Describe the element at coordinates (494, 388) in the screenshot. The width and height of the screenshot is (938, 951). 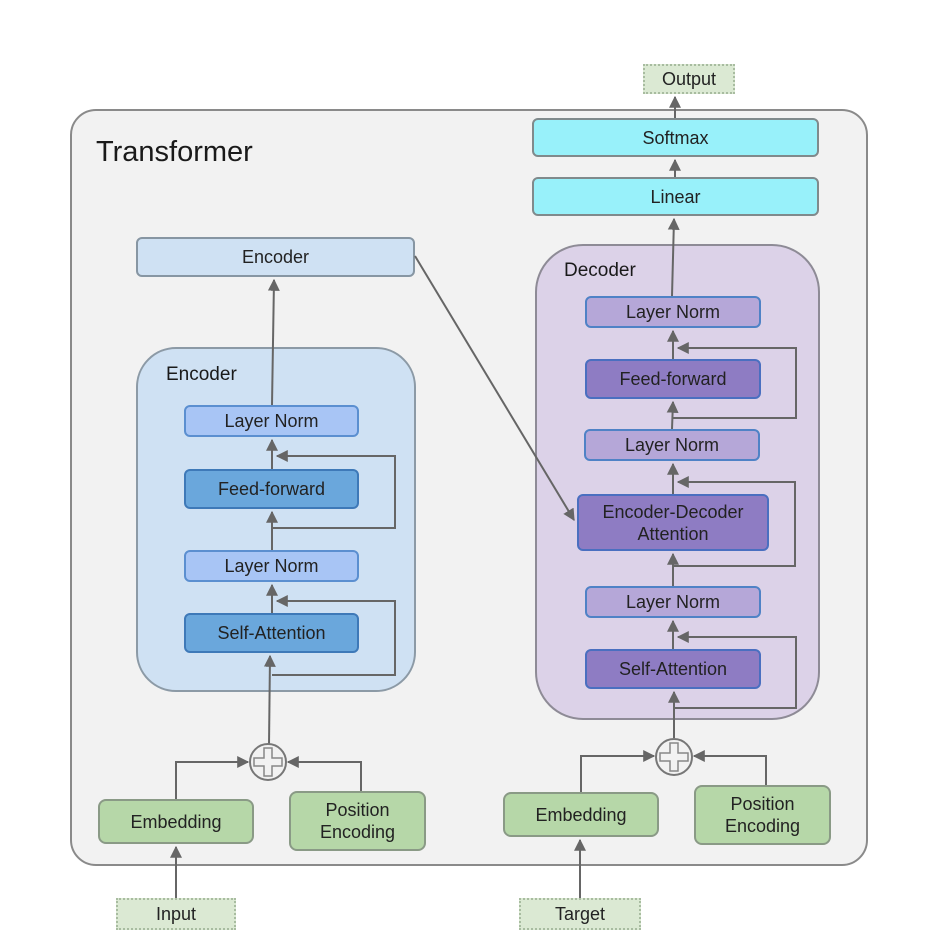
I see `arrow-encoder-to-cross-attention` at that location.